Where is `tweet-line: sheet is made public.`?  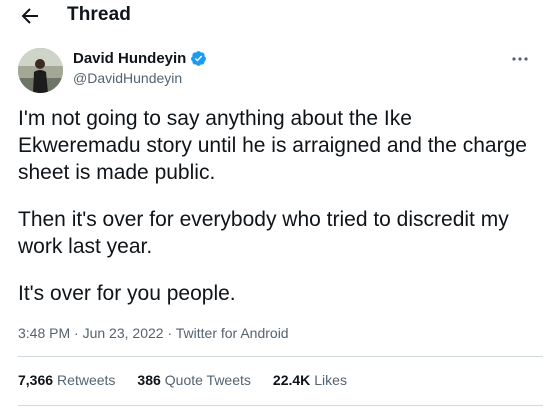
tweet-line: sheet is made public. is located at coordinates (117, 172).